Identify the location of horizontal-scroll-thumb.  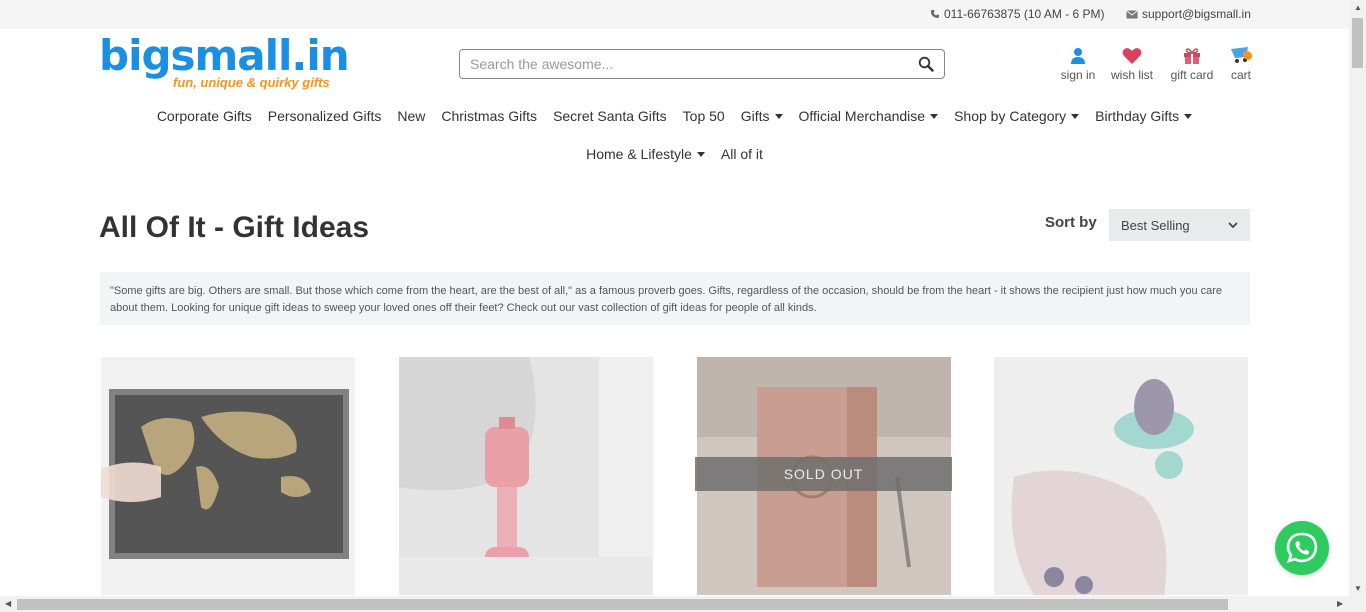
(622, 604).